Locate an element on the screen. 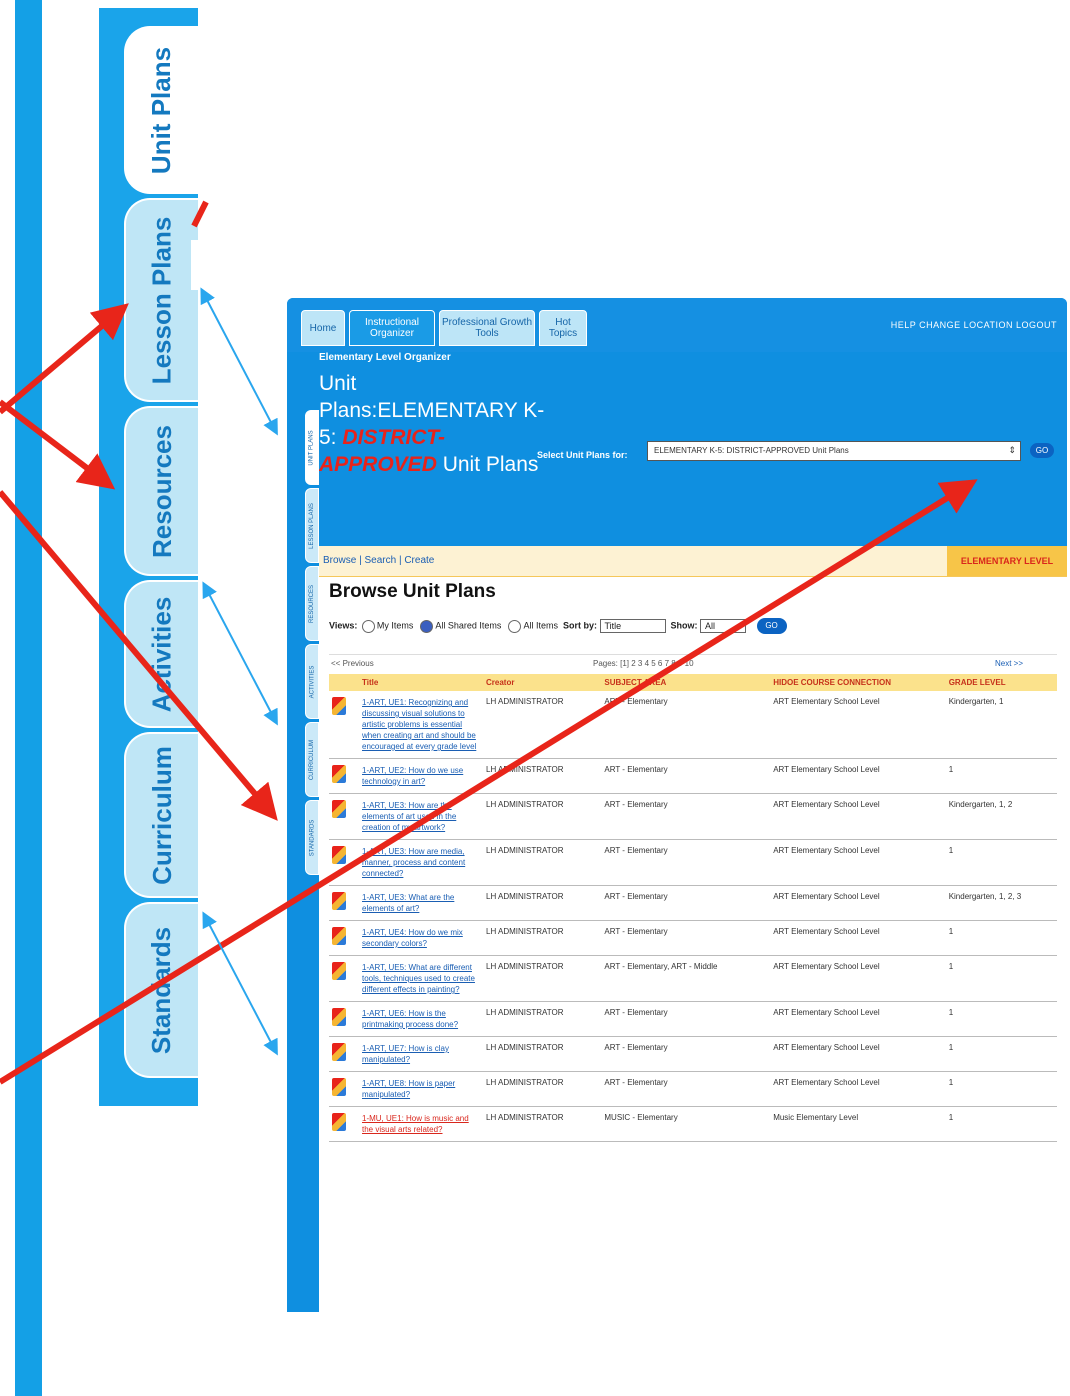 The width and height of the screenshot is (1070, 1396). blue-arrow-top is located at coordinates (239, 361).